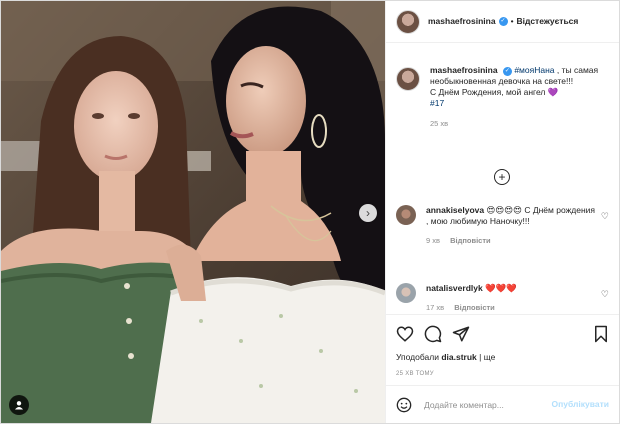 This screenshot has width=620, height=424. Describe the element at coordinates (502, 298) in the screenshot. I see `comment-item: natalisverdlyk ❤️❤️❤️ 17 хв Відповісти ♡` at that location.